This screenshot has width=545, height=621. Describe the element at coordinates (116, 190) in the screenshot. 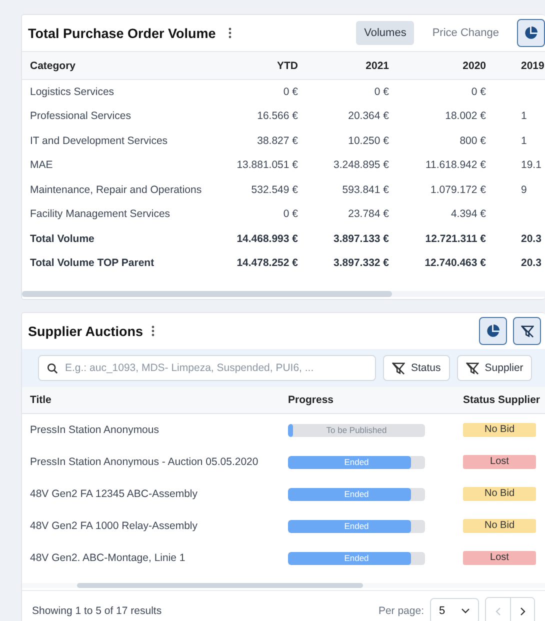

I see `table-cell-text: Maintenance, Repair and Operations` at that location.